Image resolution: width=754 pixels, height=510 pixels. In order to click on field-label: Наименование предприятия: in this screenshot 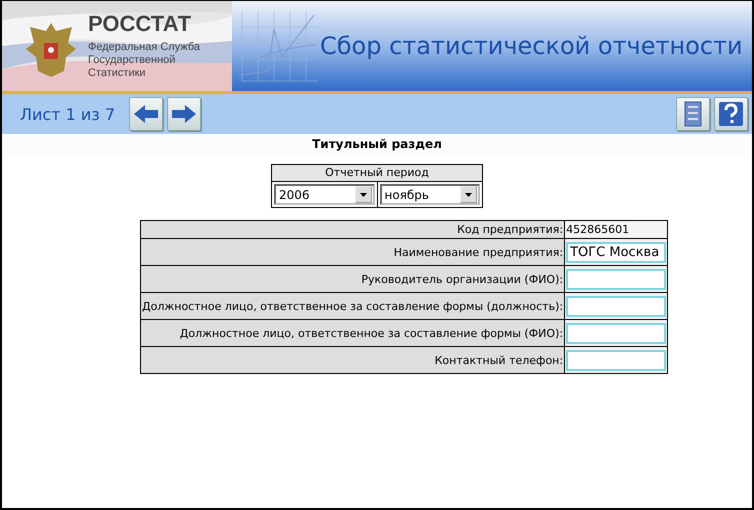, I will do `click(479, 252)`.